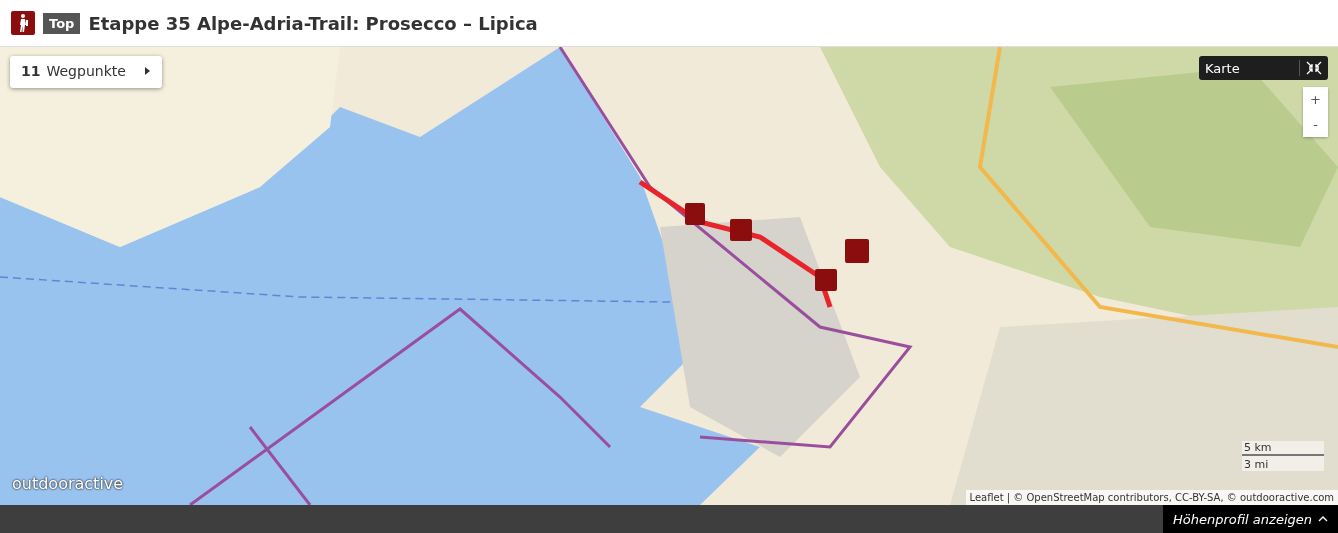  What do you see at coordinates (62, 23) in the screenshot?
I see `top-badge: Top` at bounding box center [62, 23].